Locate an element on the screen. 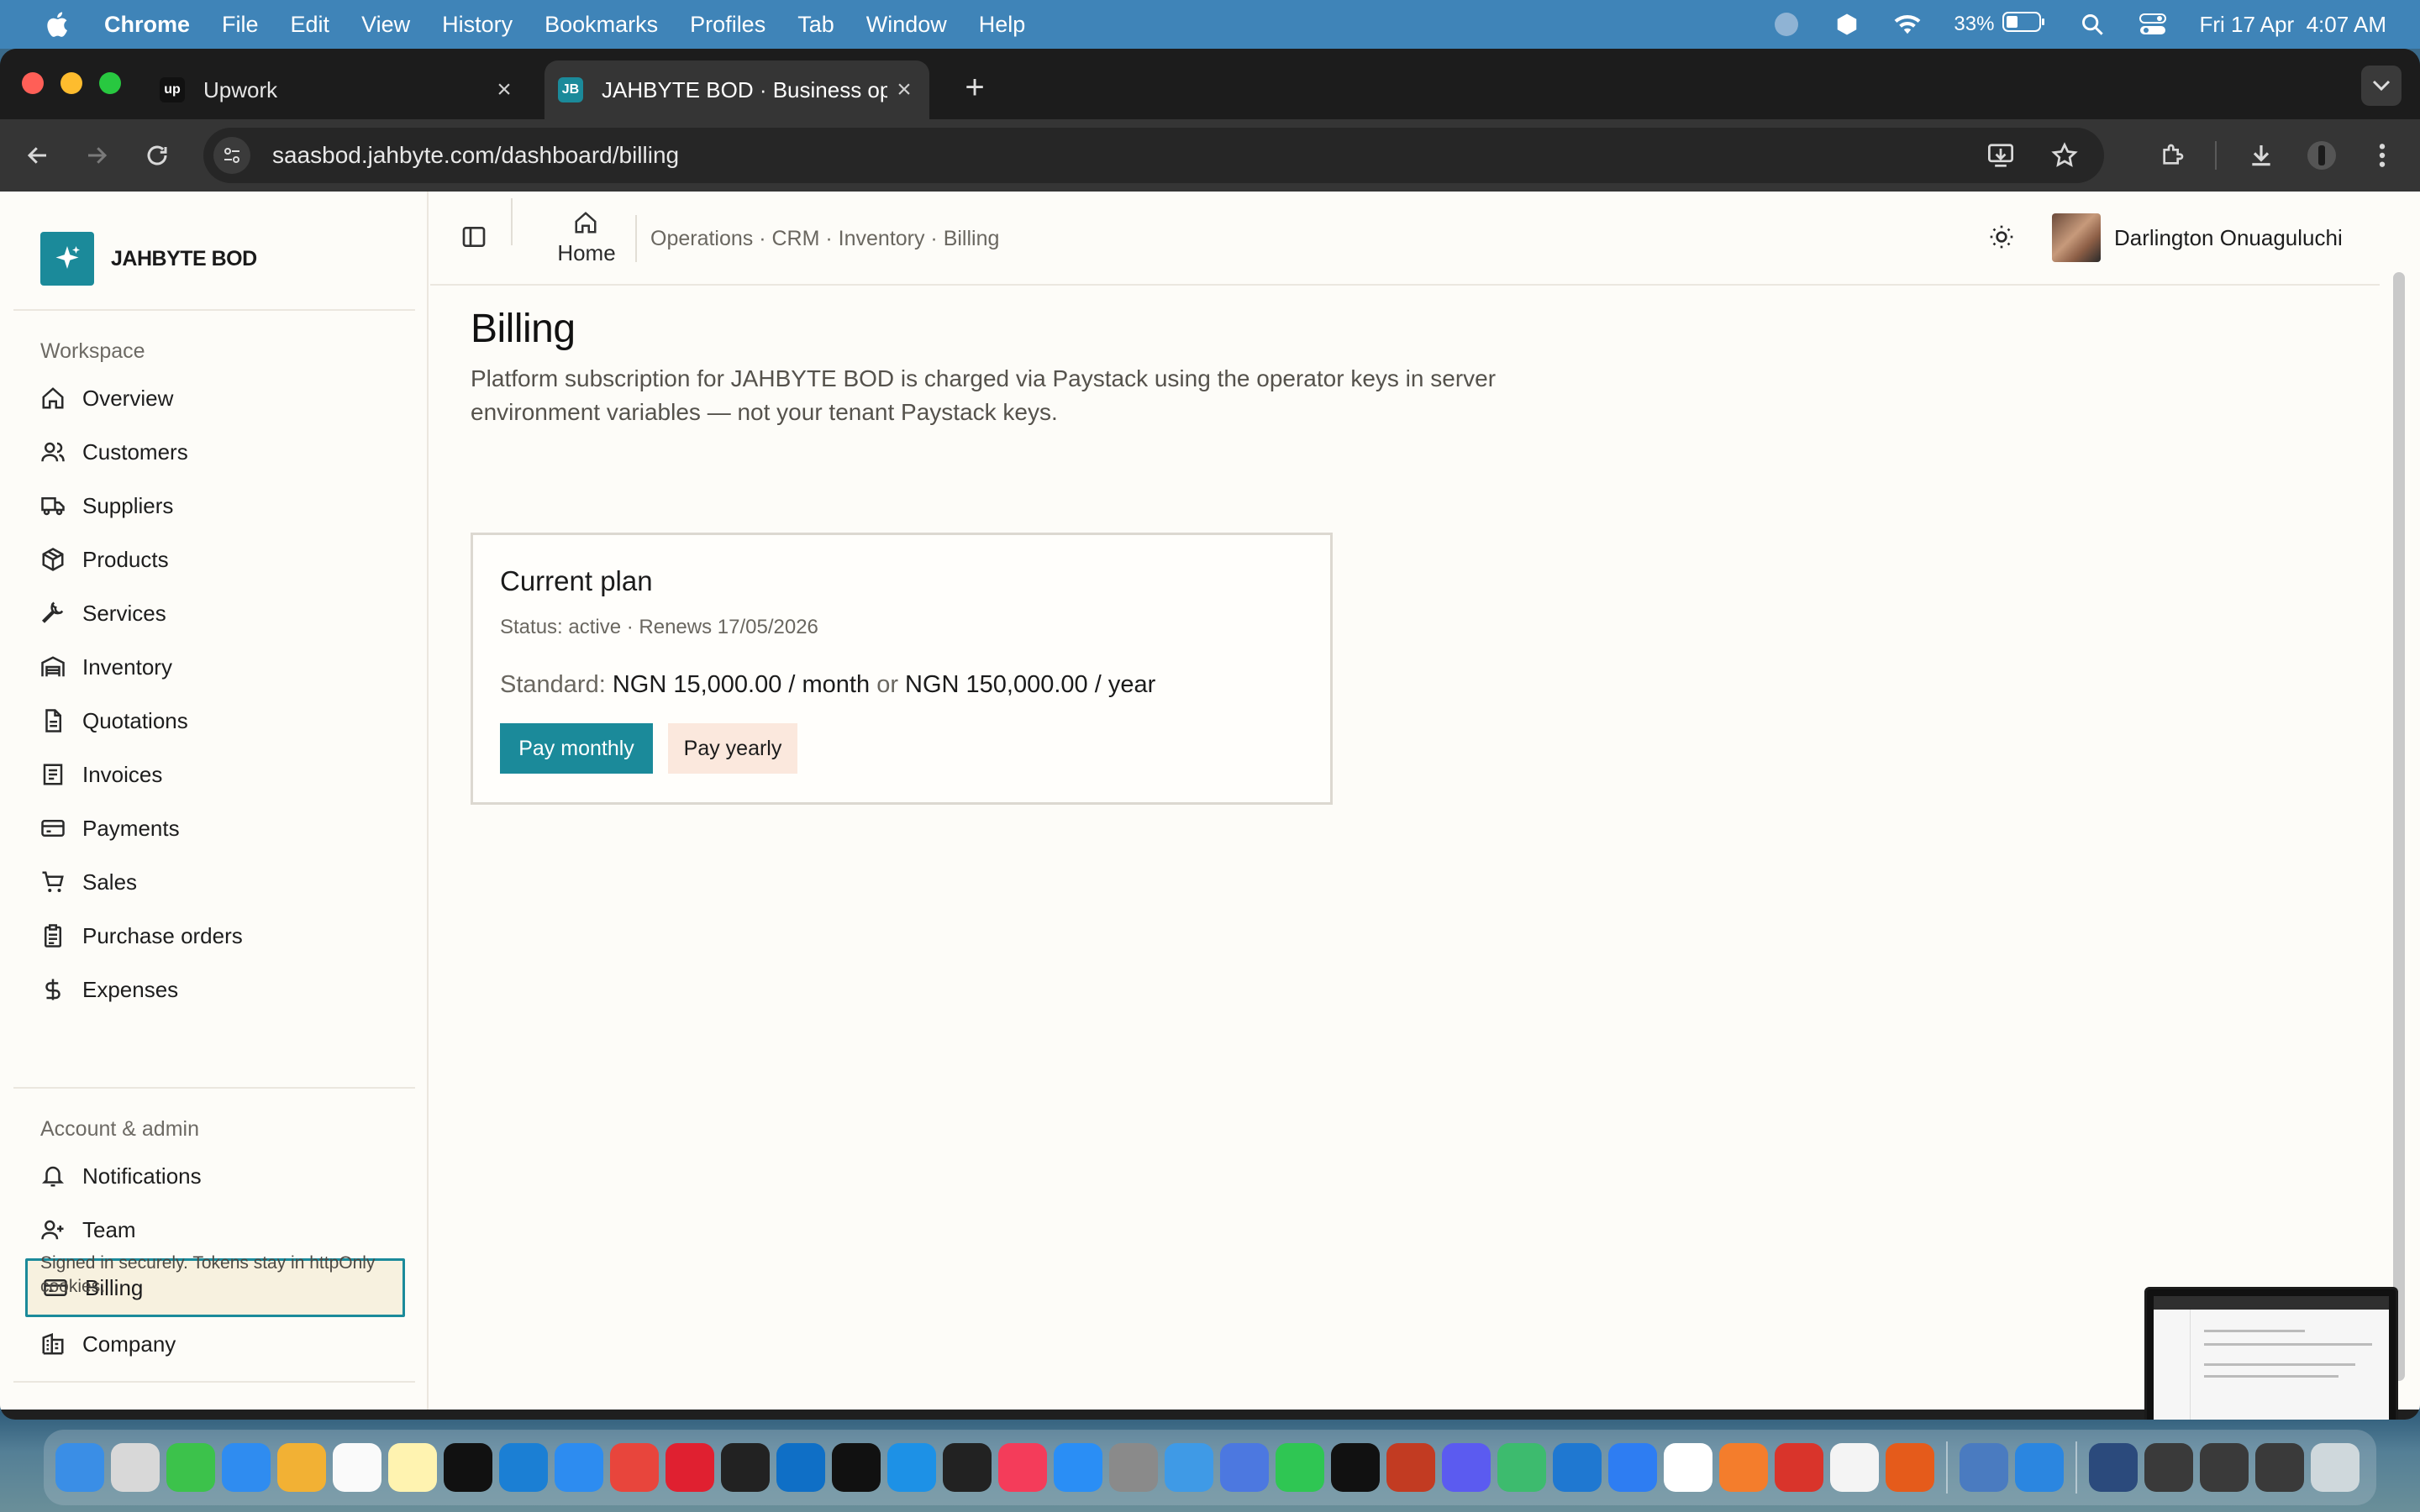  opera-icon is located at coordinates (690, 1467).